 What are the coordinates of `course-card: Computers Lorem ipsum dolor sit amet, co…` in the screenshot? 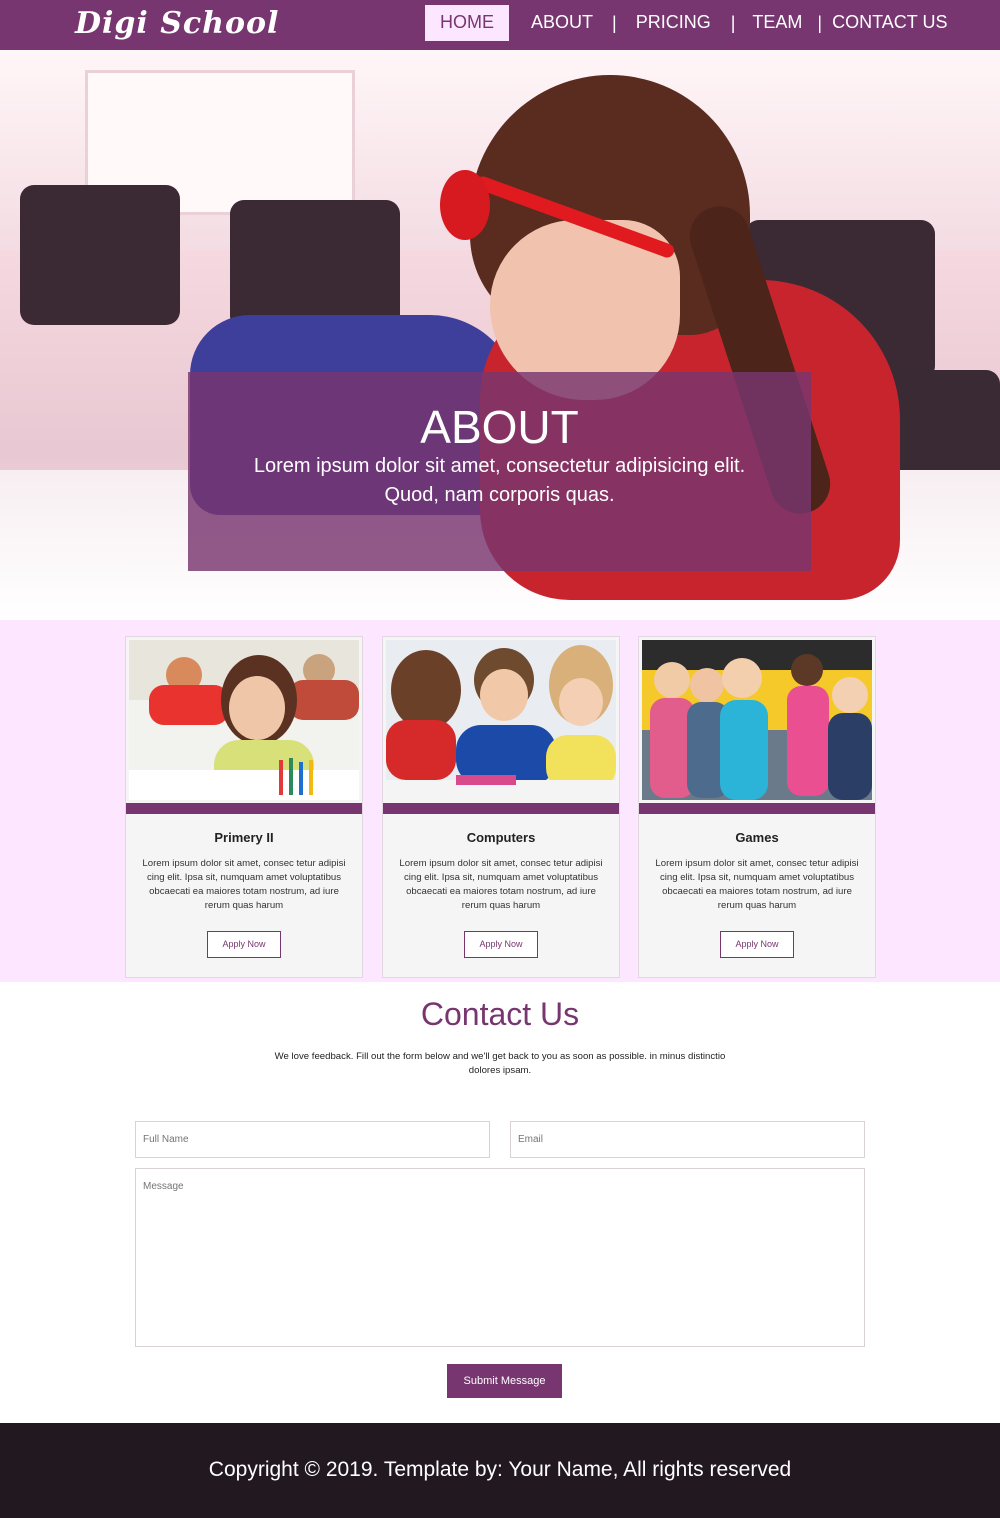 It's located at (501, 807).